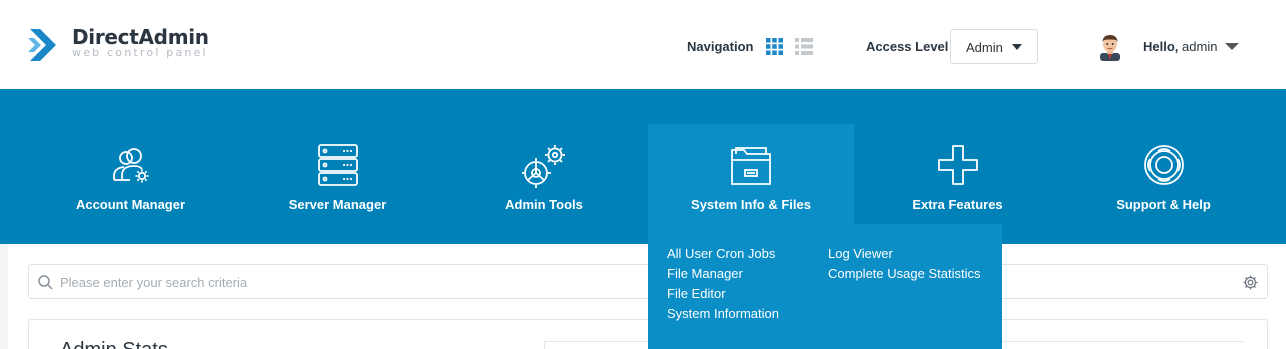  Describe the element at coordinates (907, 46) in the screenshot. I see `access-level-label: Access Level` at that location.